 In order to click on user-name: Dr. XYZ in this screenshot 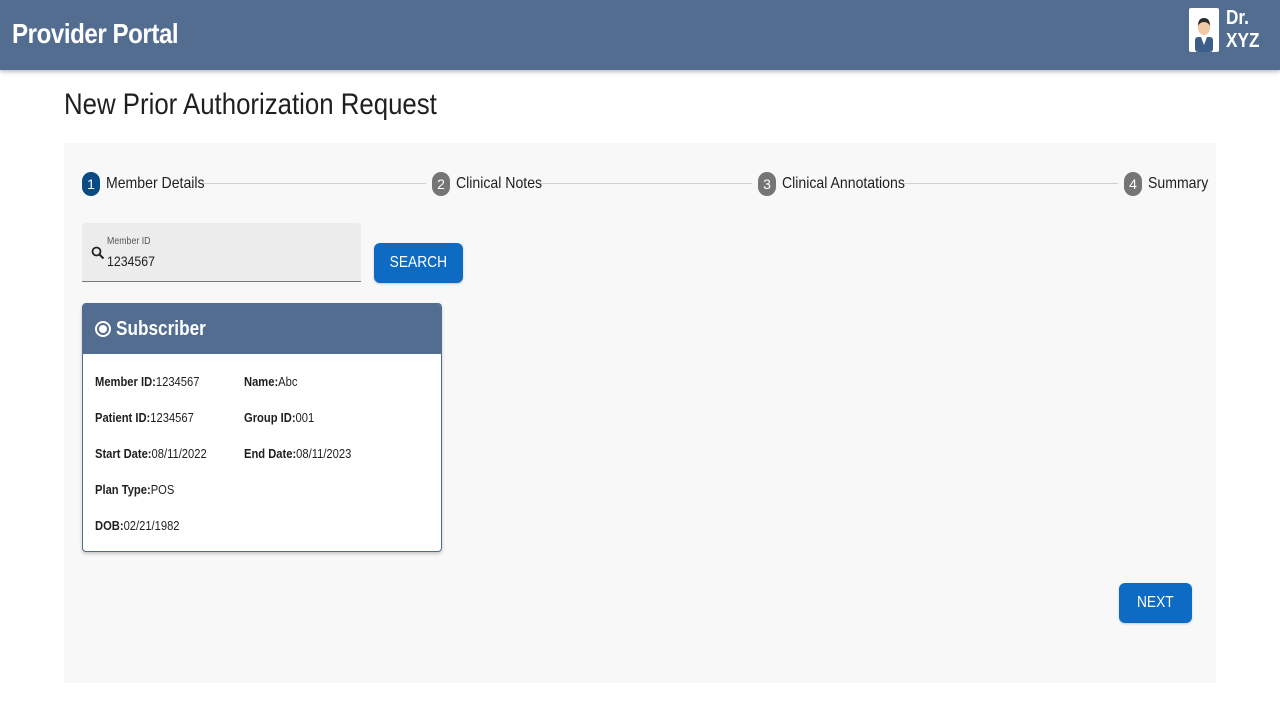, I will do `click(1247, 30)`.